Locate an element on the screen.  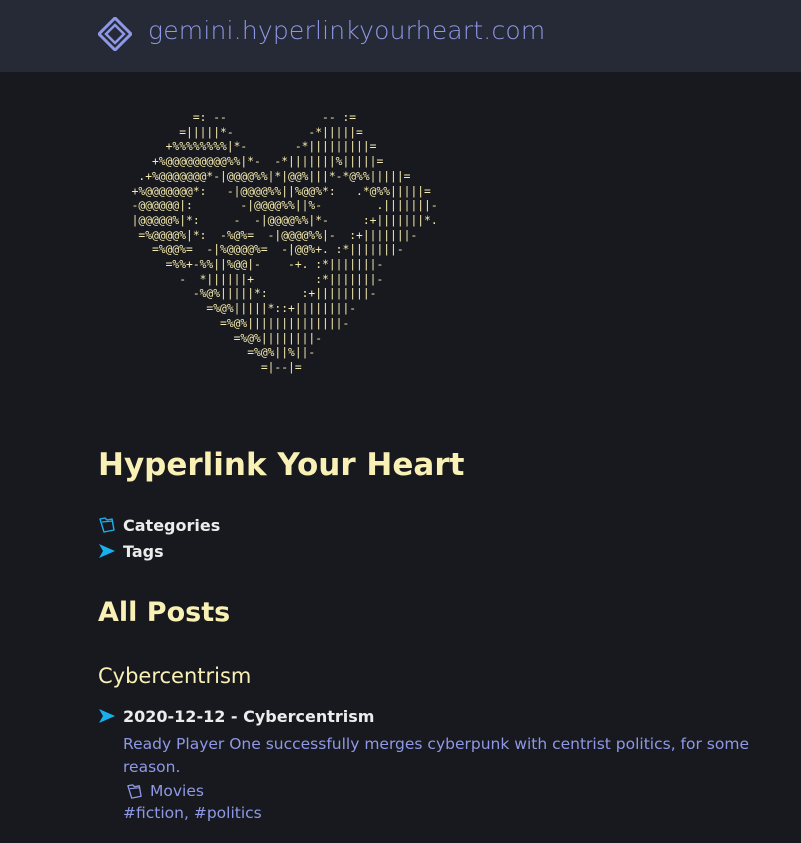
post-category: Movies is located at coordinates (165, 791).